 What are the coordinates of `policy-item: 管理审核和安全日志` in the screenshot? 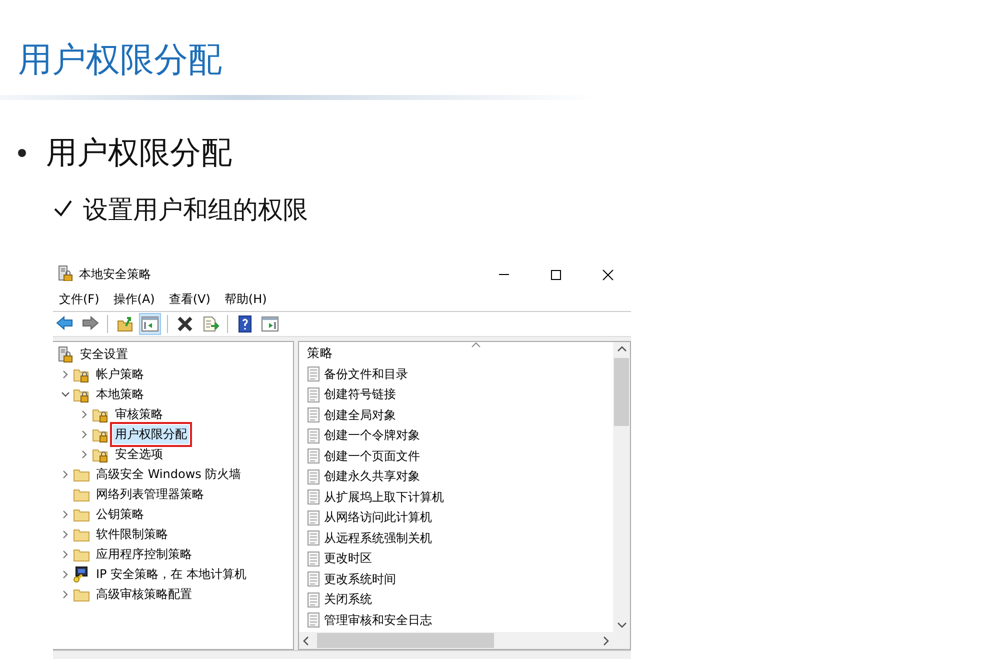 It's located at (378, 620).